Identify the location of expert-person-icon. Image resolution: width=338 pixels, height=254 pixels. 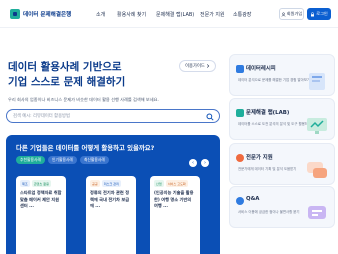
(240, 158).